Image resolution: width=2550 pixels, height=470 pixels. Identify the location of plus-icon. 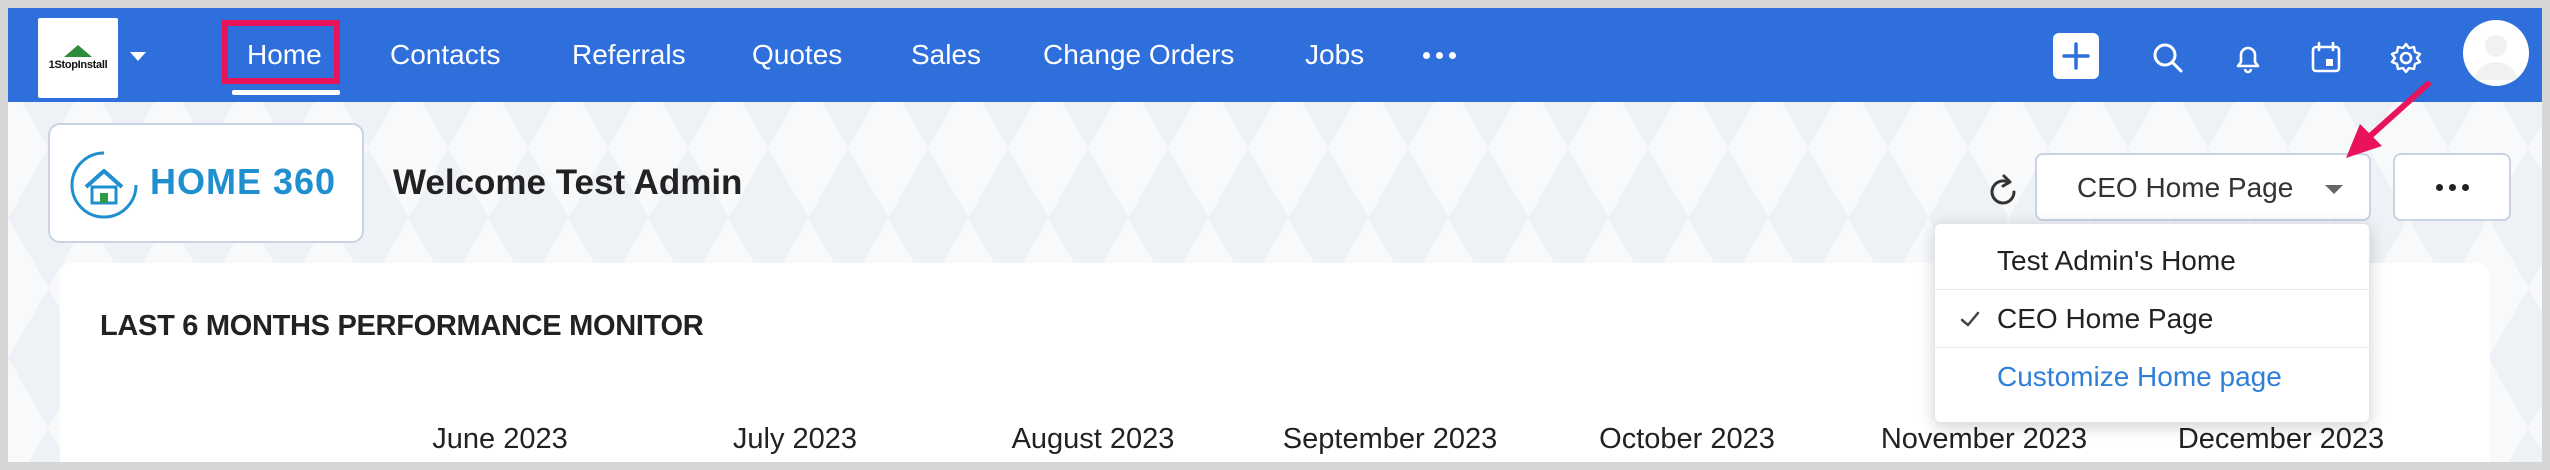
(2076, 56).